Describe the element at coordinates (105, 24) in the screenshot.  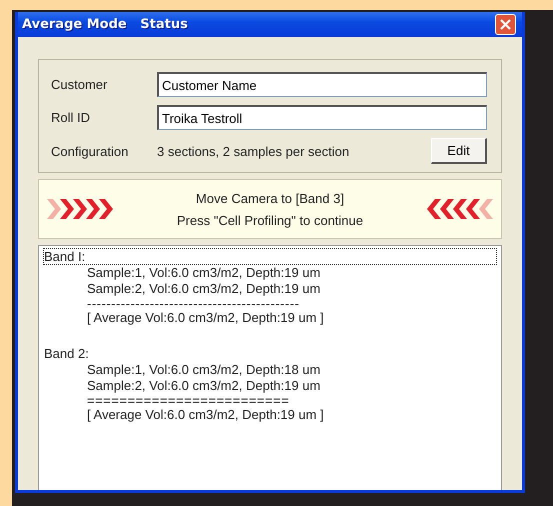
I see `window-title: Average Mode Status` at that location.